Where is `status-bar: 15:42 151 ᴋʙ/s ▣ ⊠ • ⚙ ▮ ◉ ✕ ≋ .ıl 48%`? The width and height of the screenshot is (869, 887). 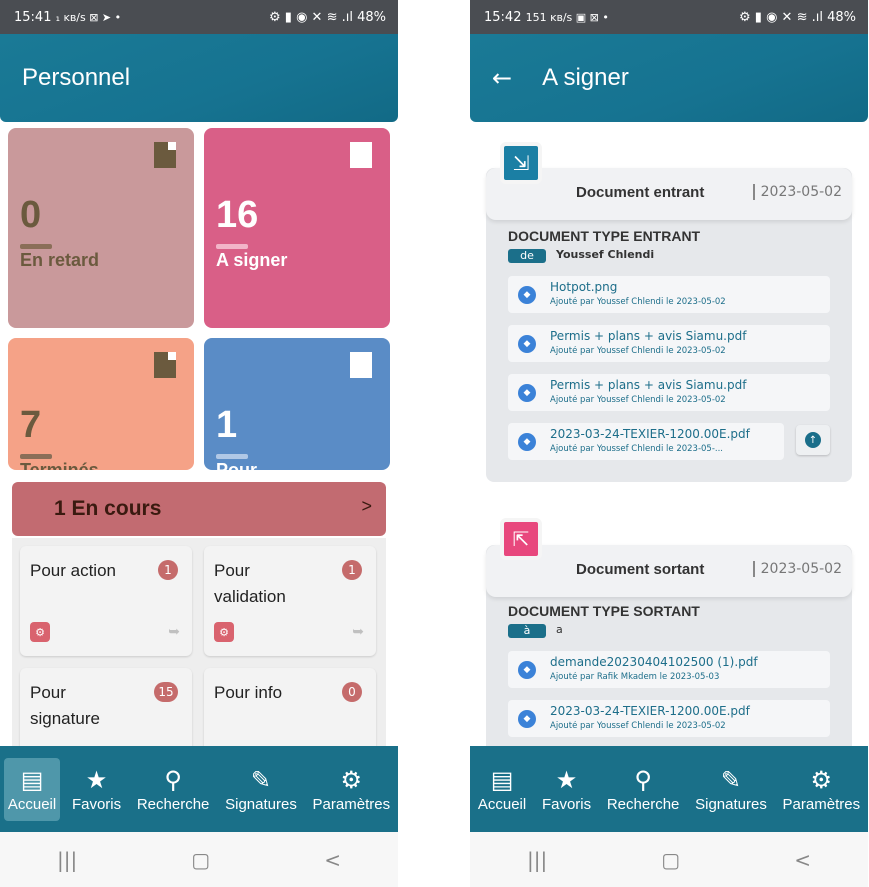
status-bar: 15:42 151 ᴋʙ/s ▣ ⊠ • ⚙ ▮ ◉ ✕ ≋ .ıl 48% is located at coordinates (669, 17).